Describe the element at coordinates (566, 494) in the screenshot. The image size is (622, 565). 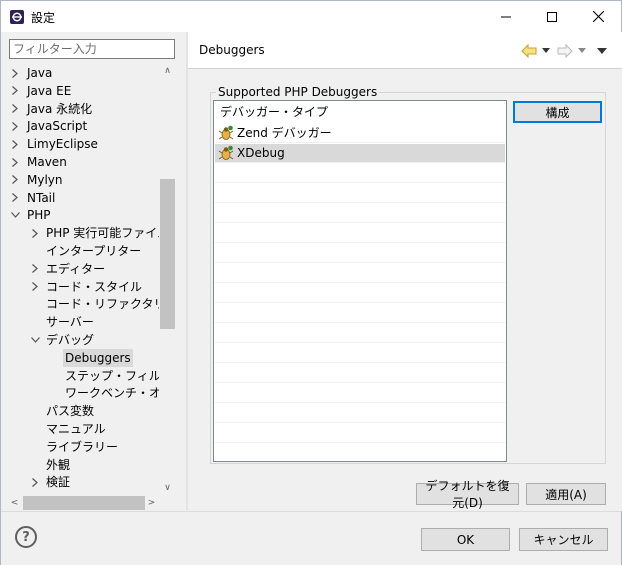
I see `apply-button: 適用(A)` at that location.